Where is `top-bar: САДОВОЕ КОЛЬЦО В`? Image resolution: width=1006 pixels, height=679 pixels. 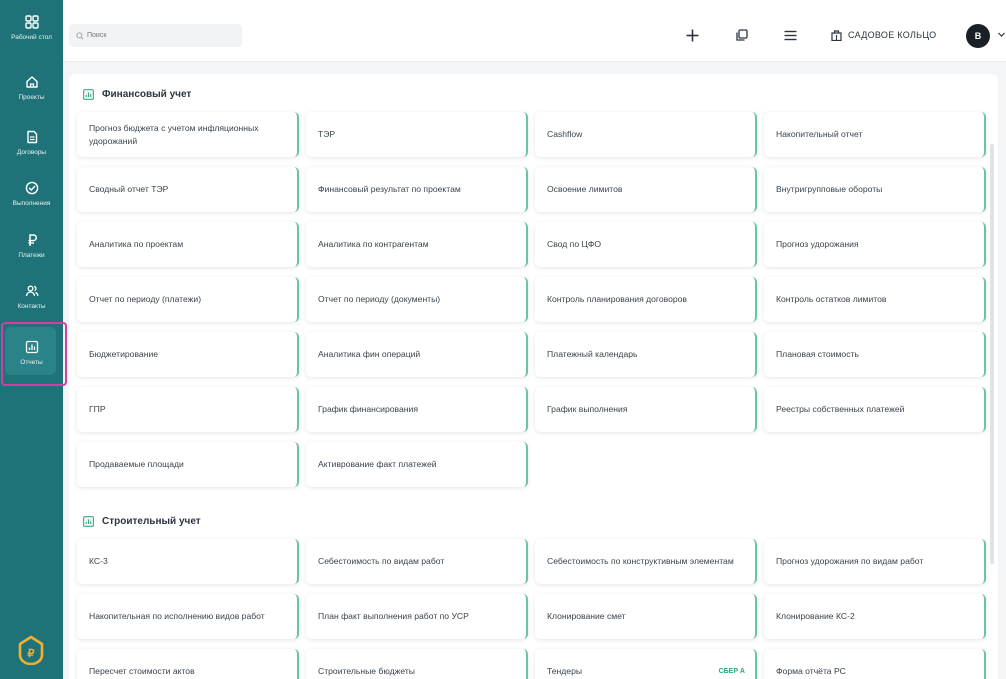
top-bar: САДОВОЕ КОЛЬЦО В is located at coordinates (534, 31).